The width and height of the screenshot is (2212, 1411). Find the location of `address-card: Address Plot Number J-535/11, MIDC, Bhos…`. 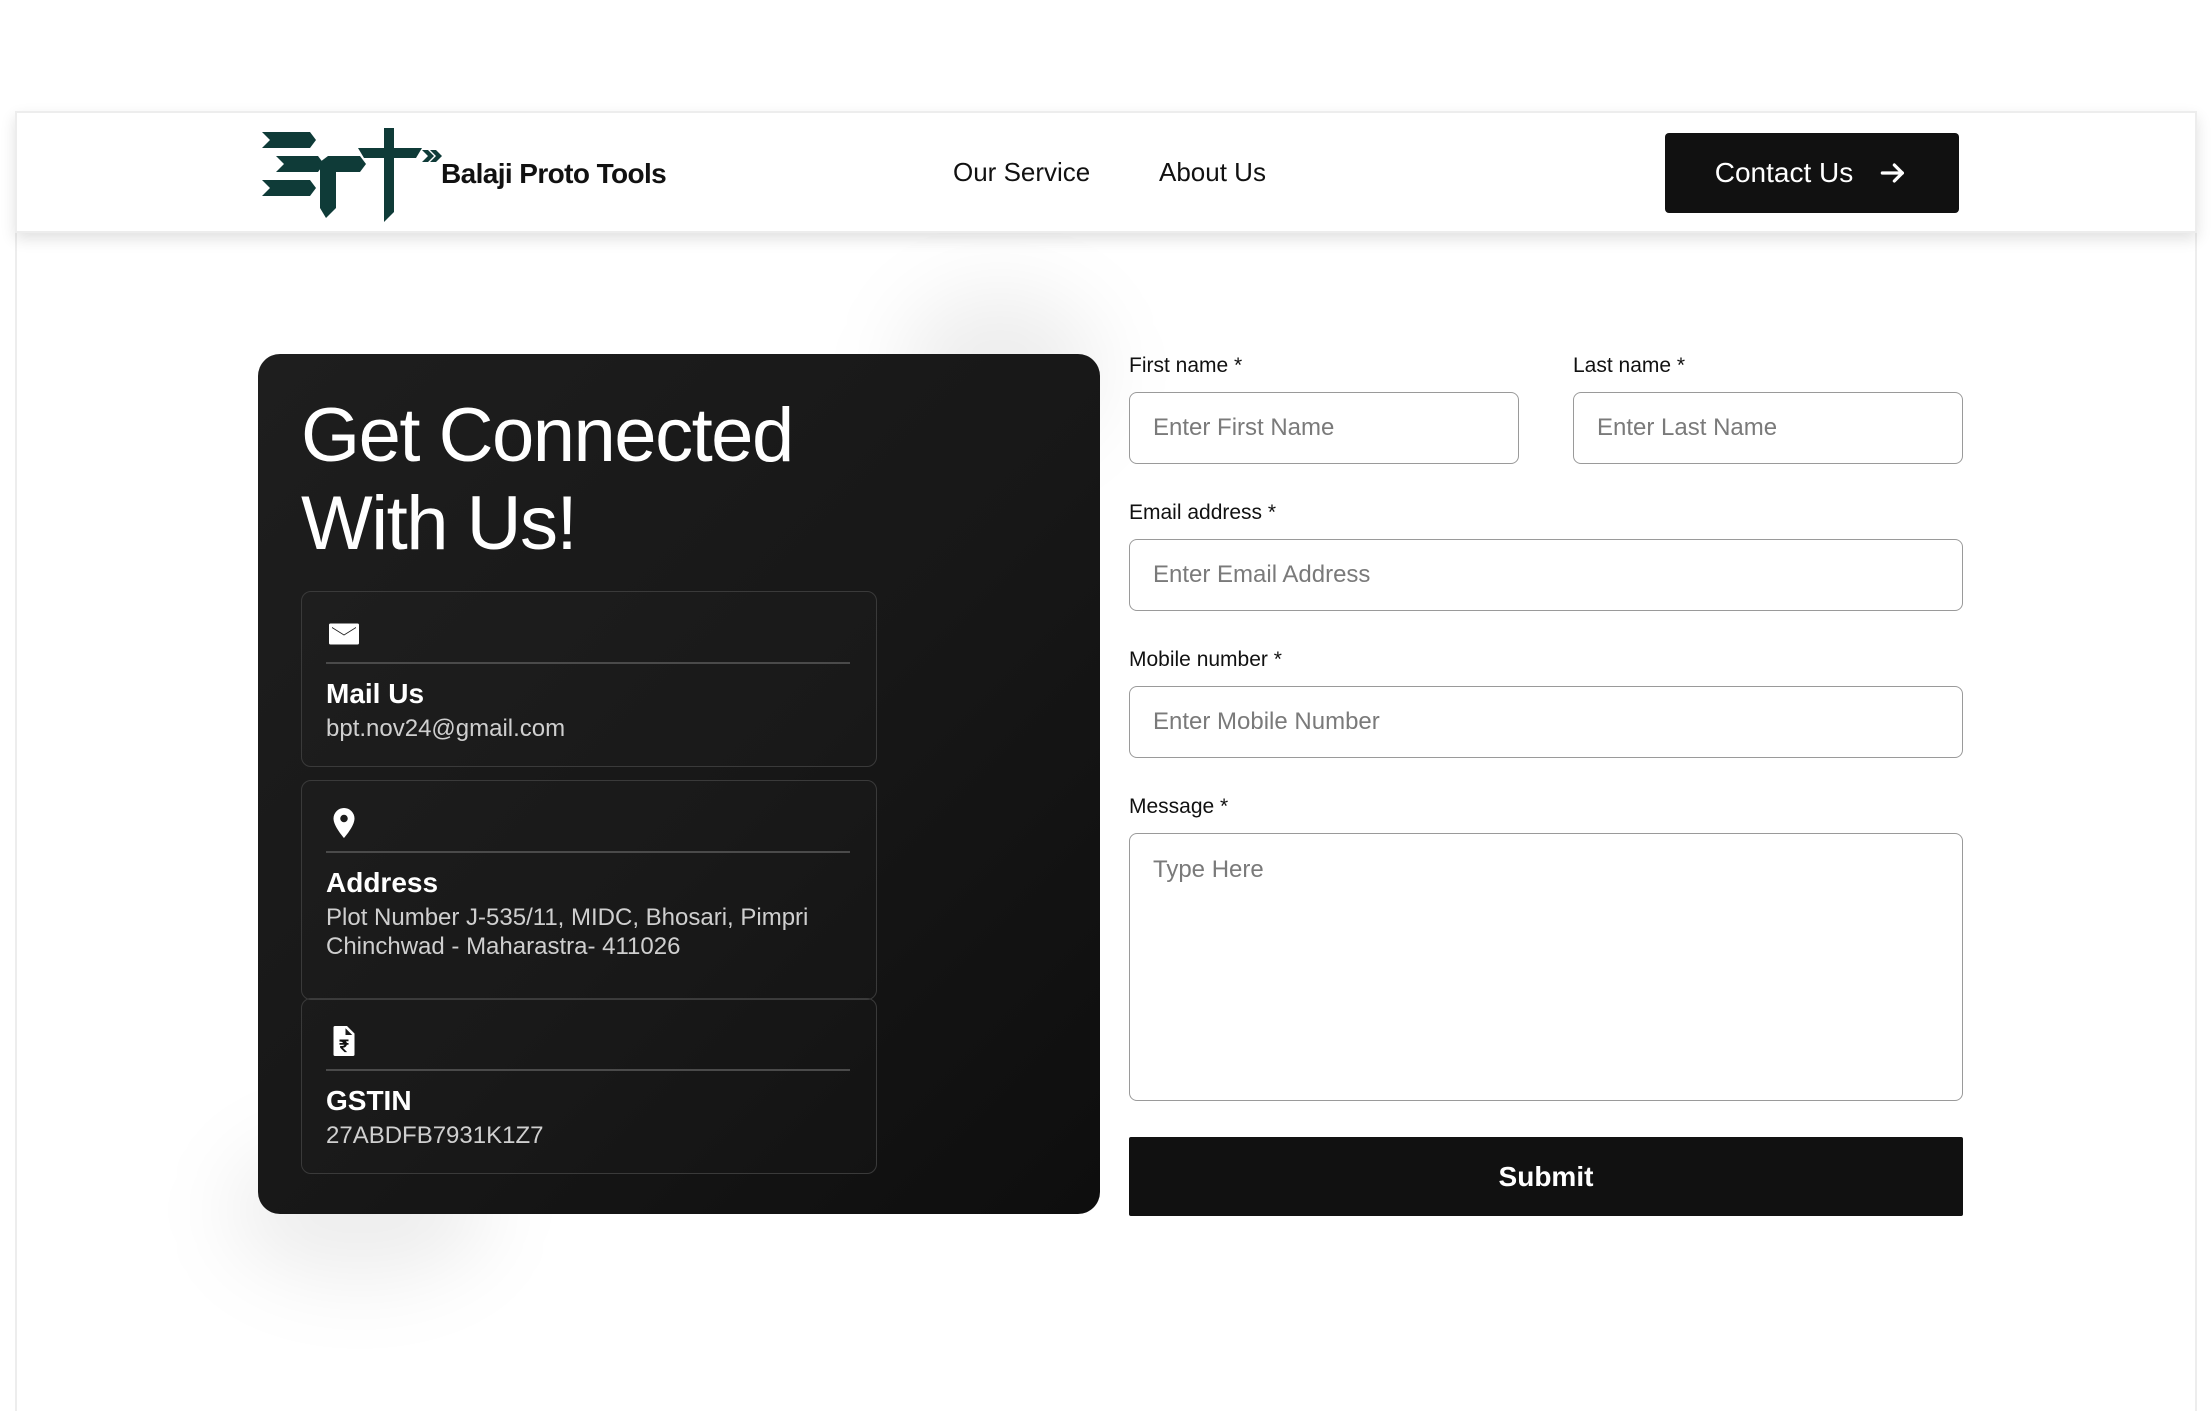

address-card: Address Plot Number J-535/11, MIDC, Bhos… is located at coordinates (589, 890).